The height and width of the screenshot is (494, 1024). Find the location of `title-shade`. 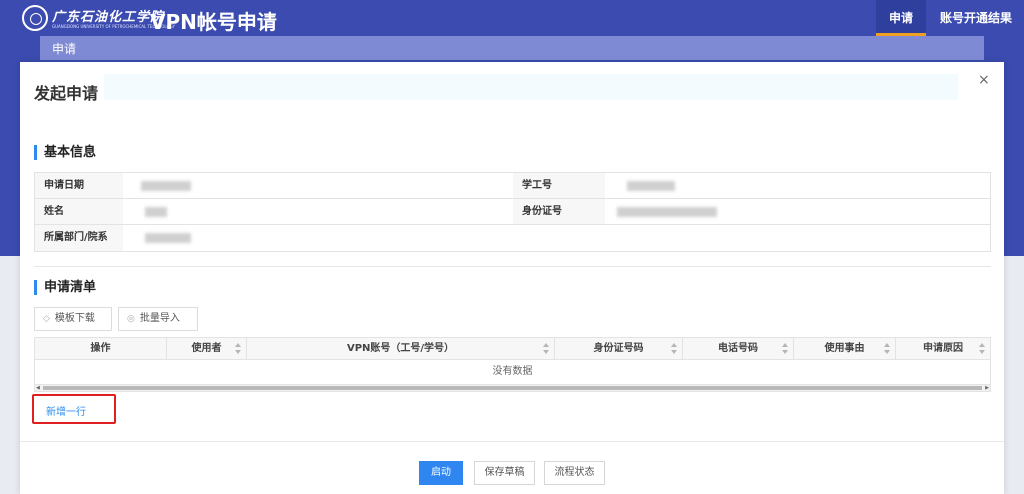

title-shade is located at coordinates (531, 87).